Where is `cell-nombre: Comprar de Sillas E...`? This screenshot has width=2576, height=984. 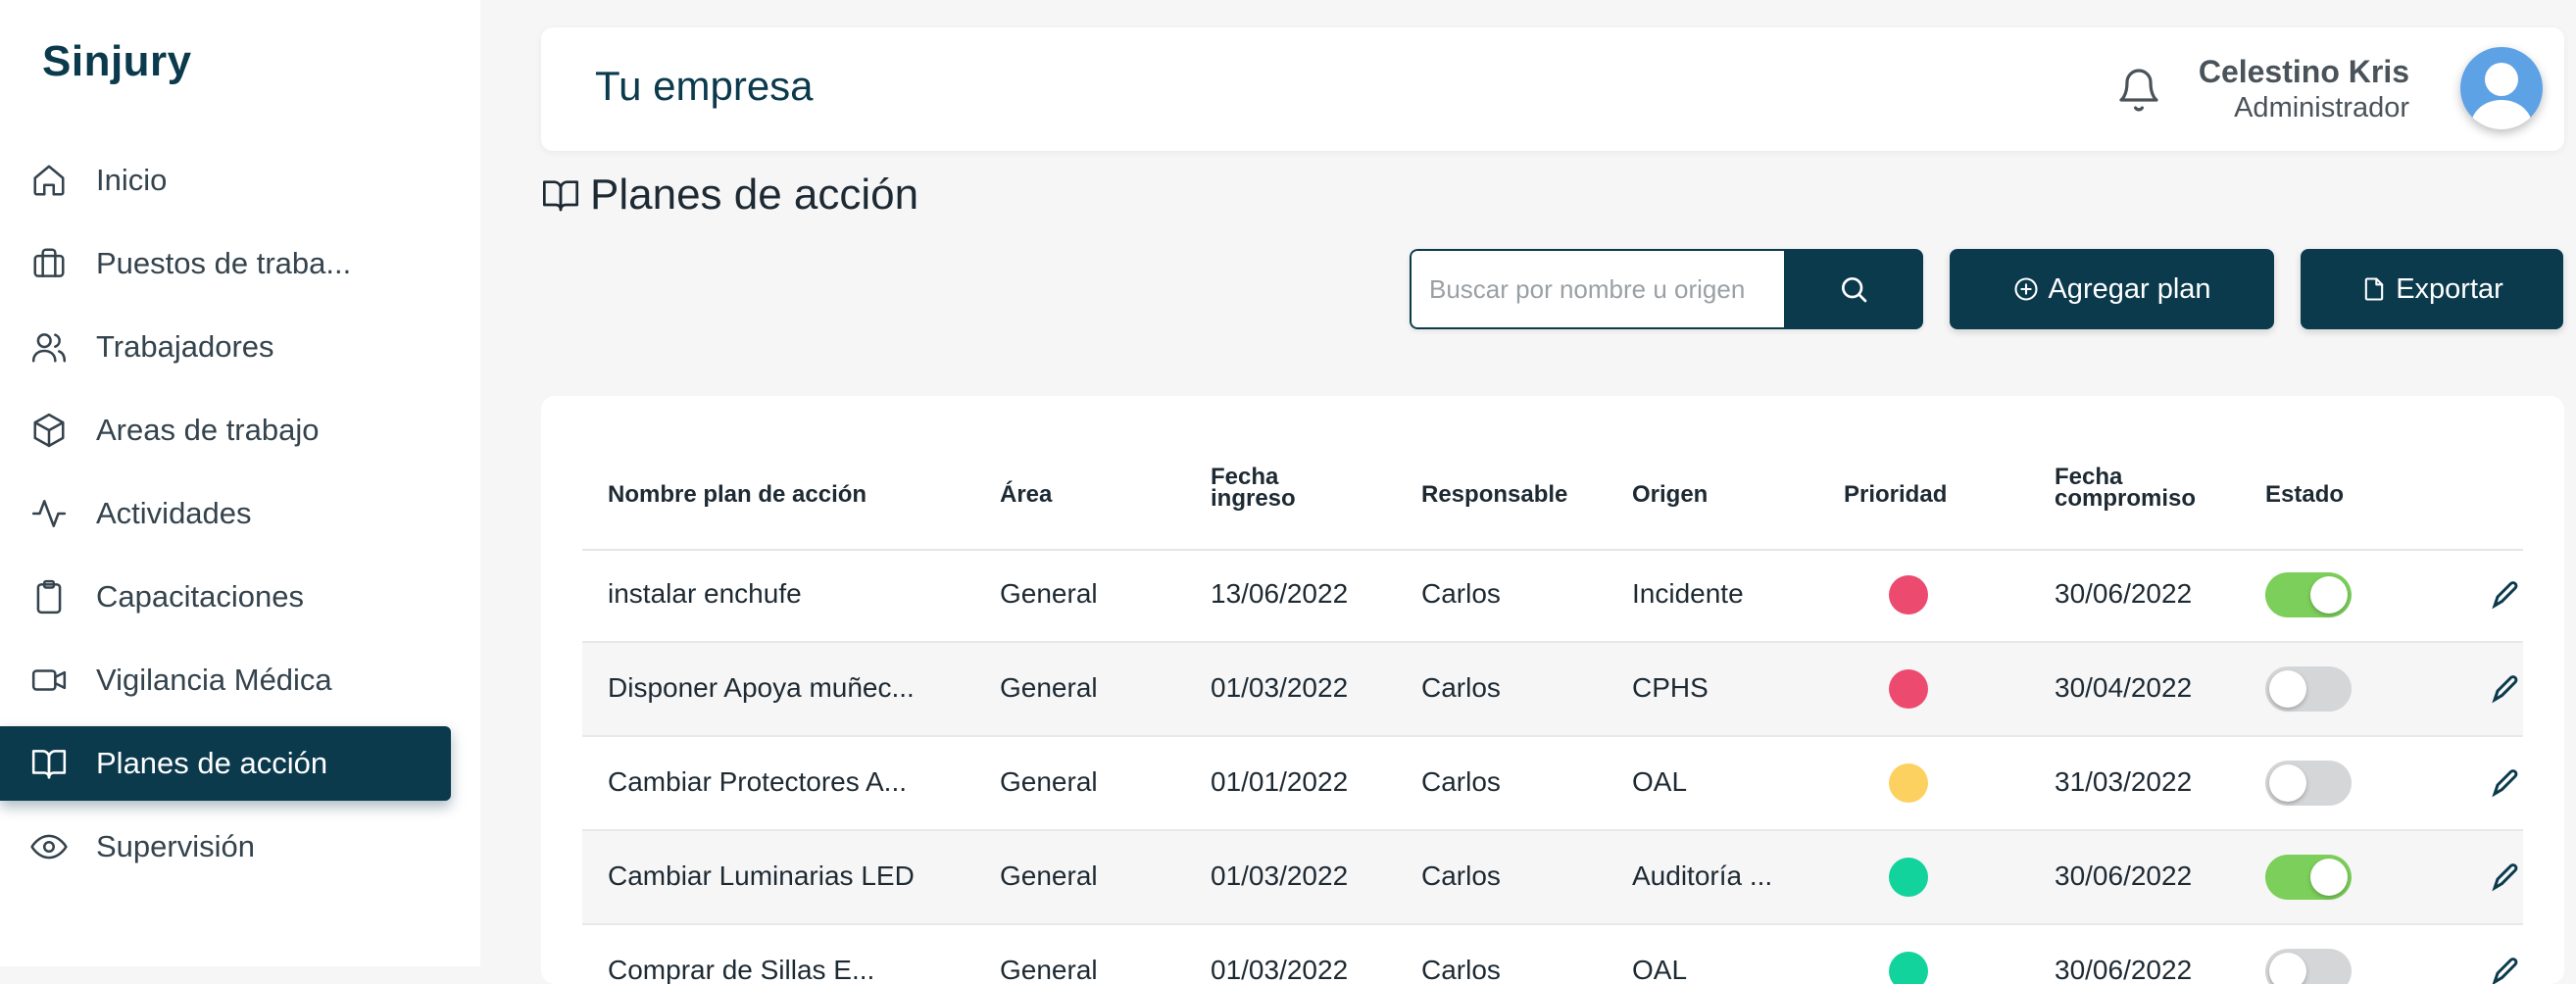
cell-nombre: Comprar de Sillas E... is located at coordinates (741, 969).